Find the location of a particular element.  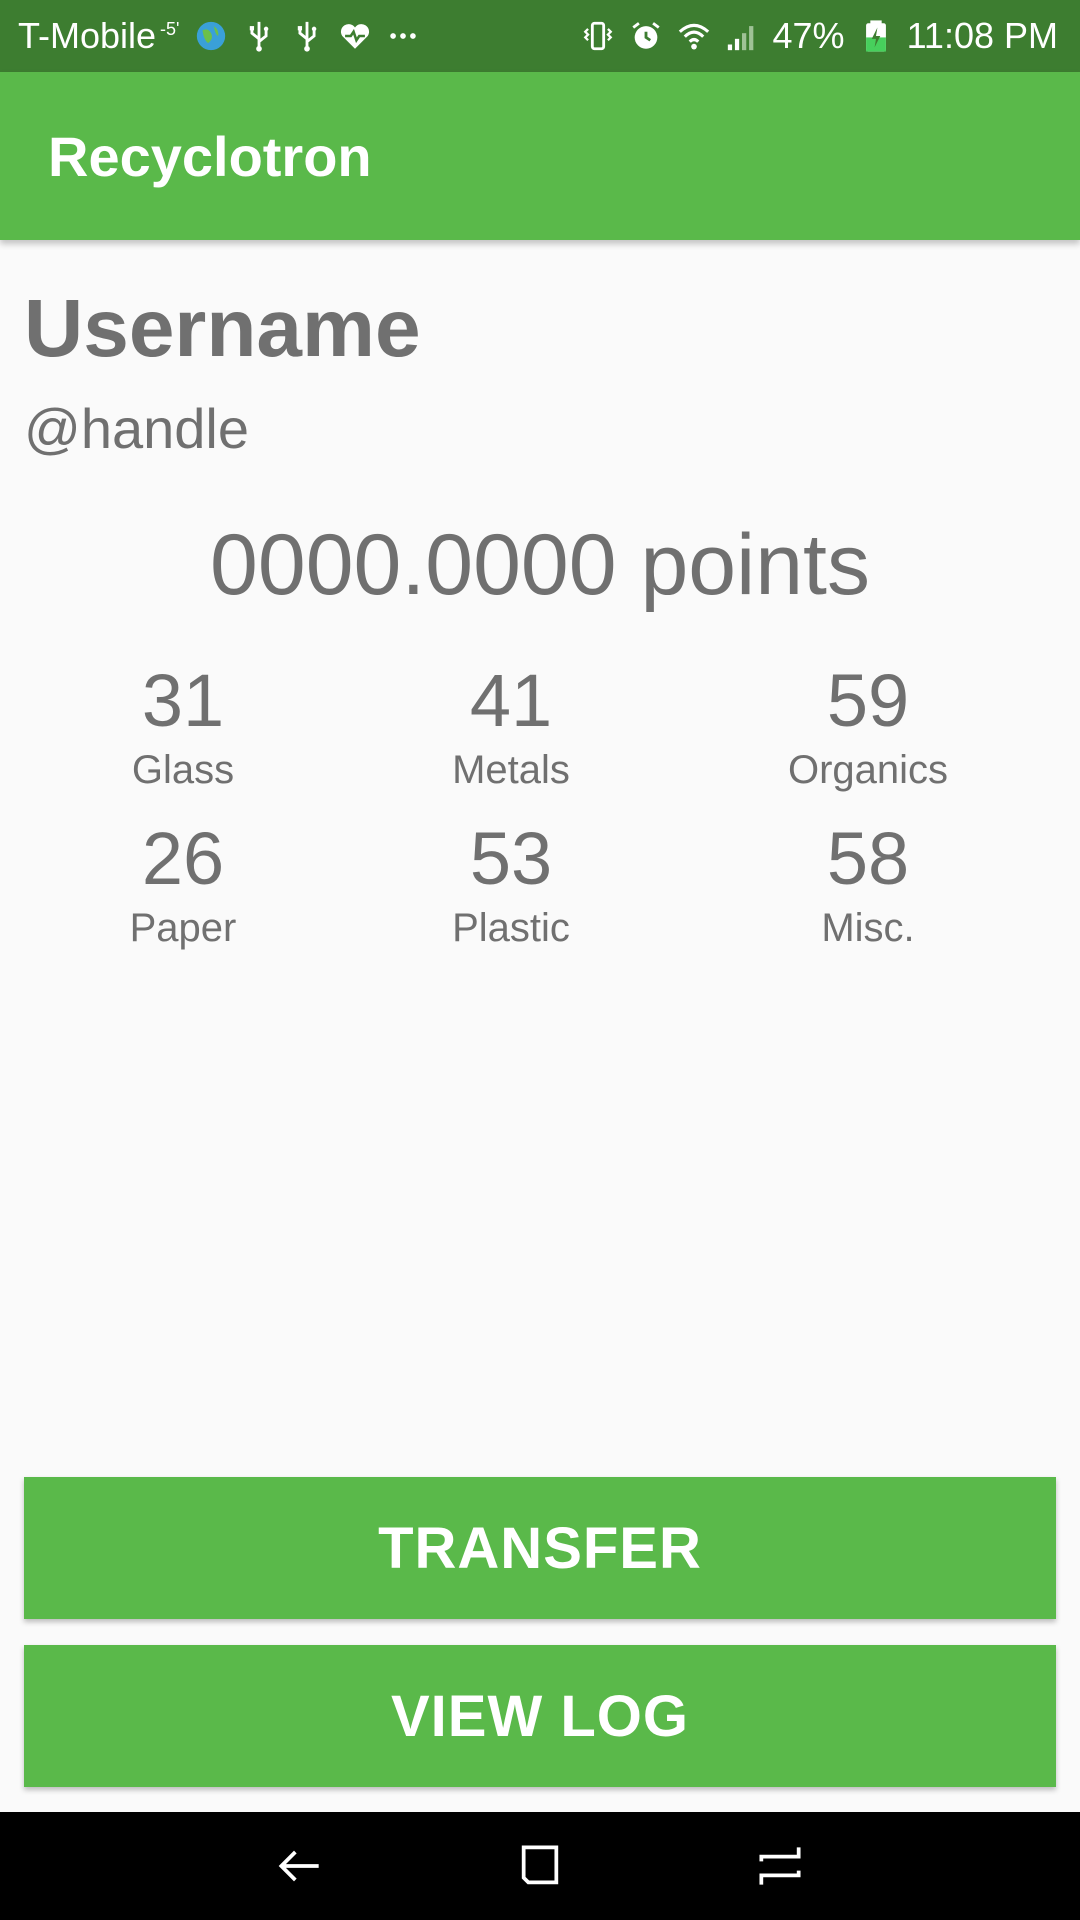

globe-icon is located at coordinates (211, 36).